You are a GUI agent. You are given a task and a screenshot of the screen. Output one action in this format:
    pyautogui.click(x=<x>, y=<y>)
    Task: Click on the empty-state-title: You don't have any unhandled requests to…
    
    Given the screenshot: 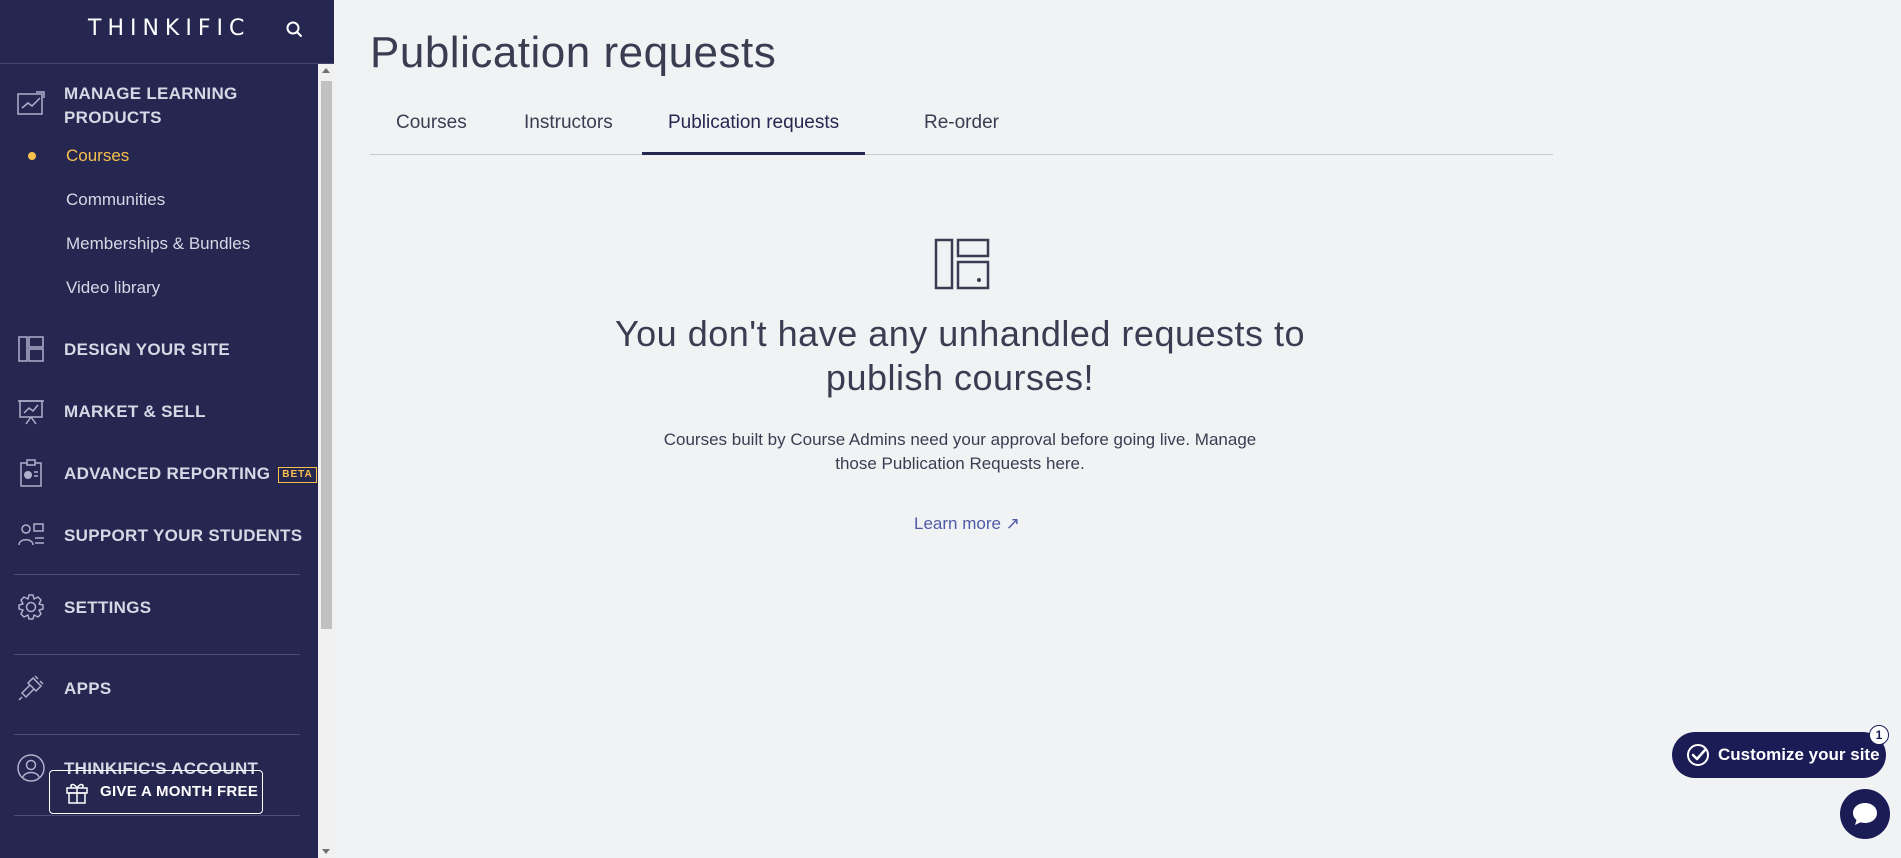 What is the action you would take?
    pyautogui.click(x=960, y=355)
    